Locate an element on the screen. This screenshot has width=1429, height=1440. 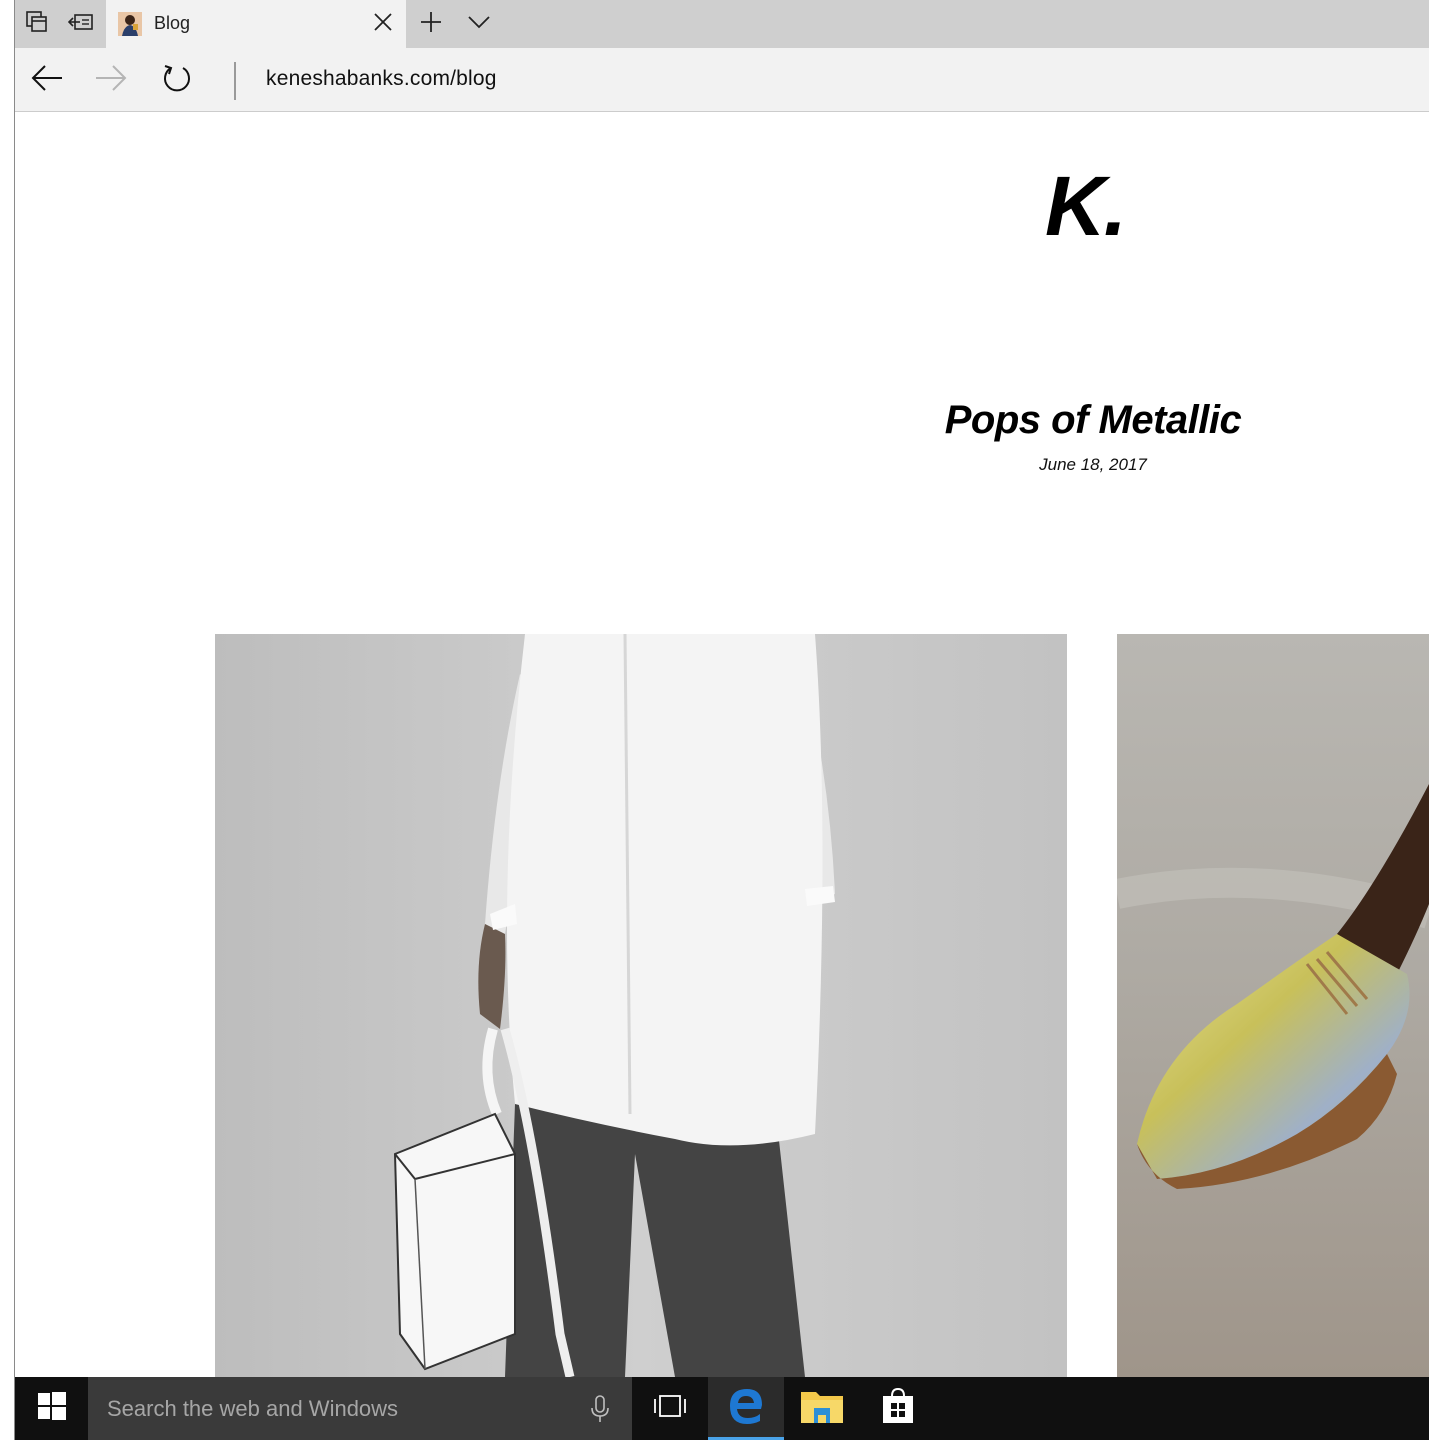
forward-arrow-icon is located at coordinates (111, 80).